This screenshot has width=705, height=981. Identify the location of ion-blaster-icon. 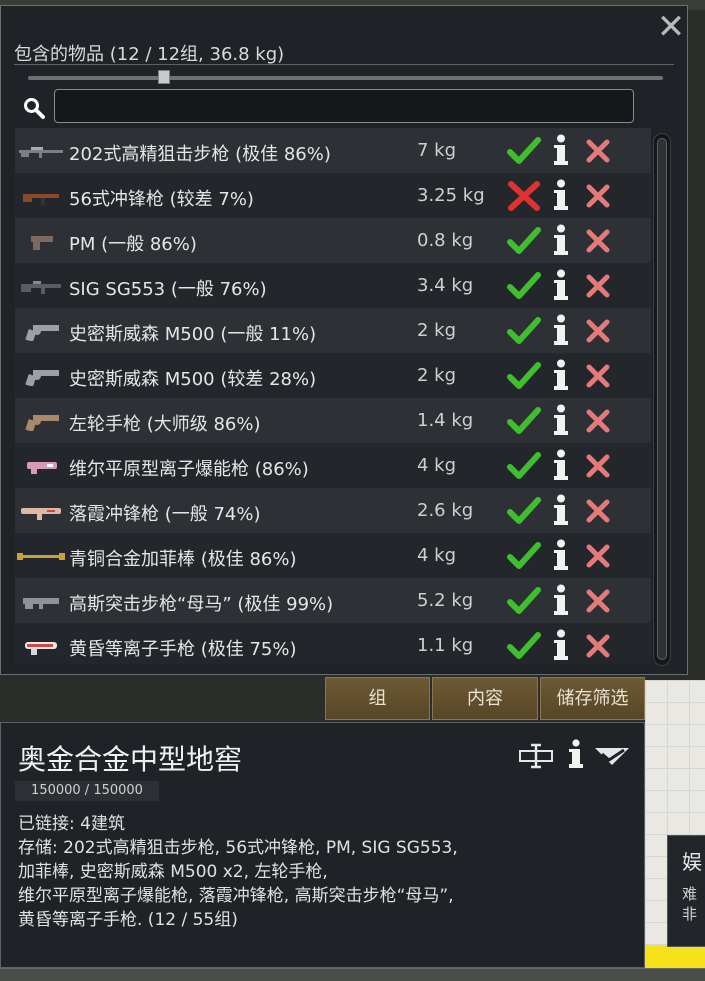
(41, 466).